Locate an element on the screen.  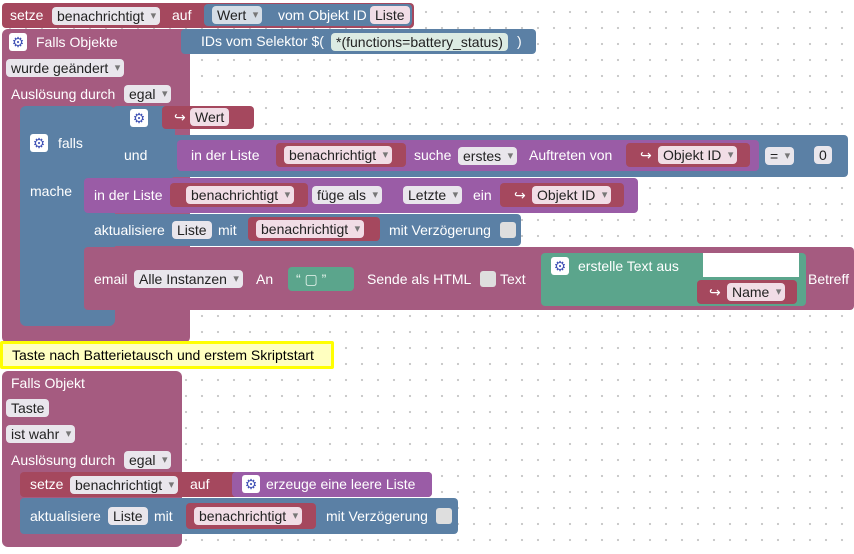
taste-field: Taste is located at coordinates (28, 408).